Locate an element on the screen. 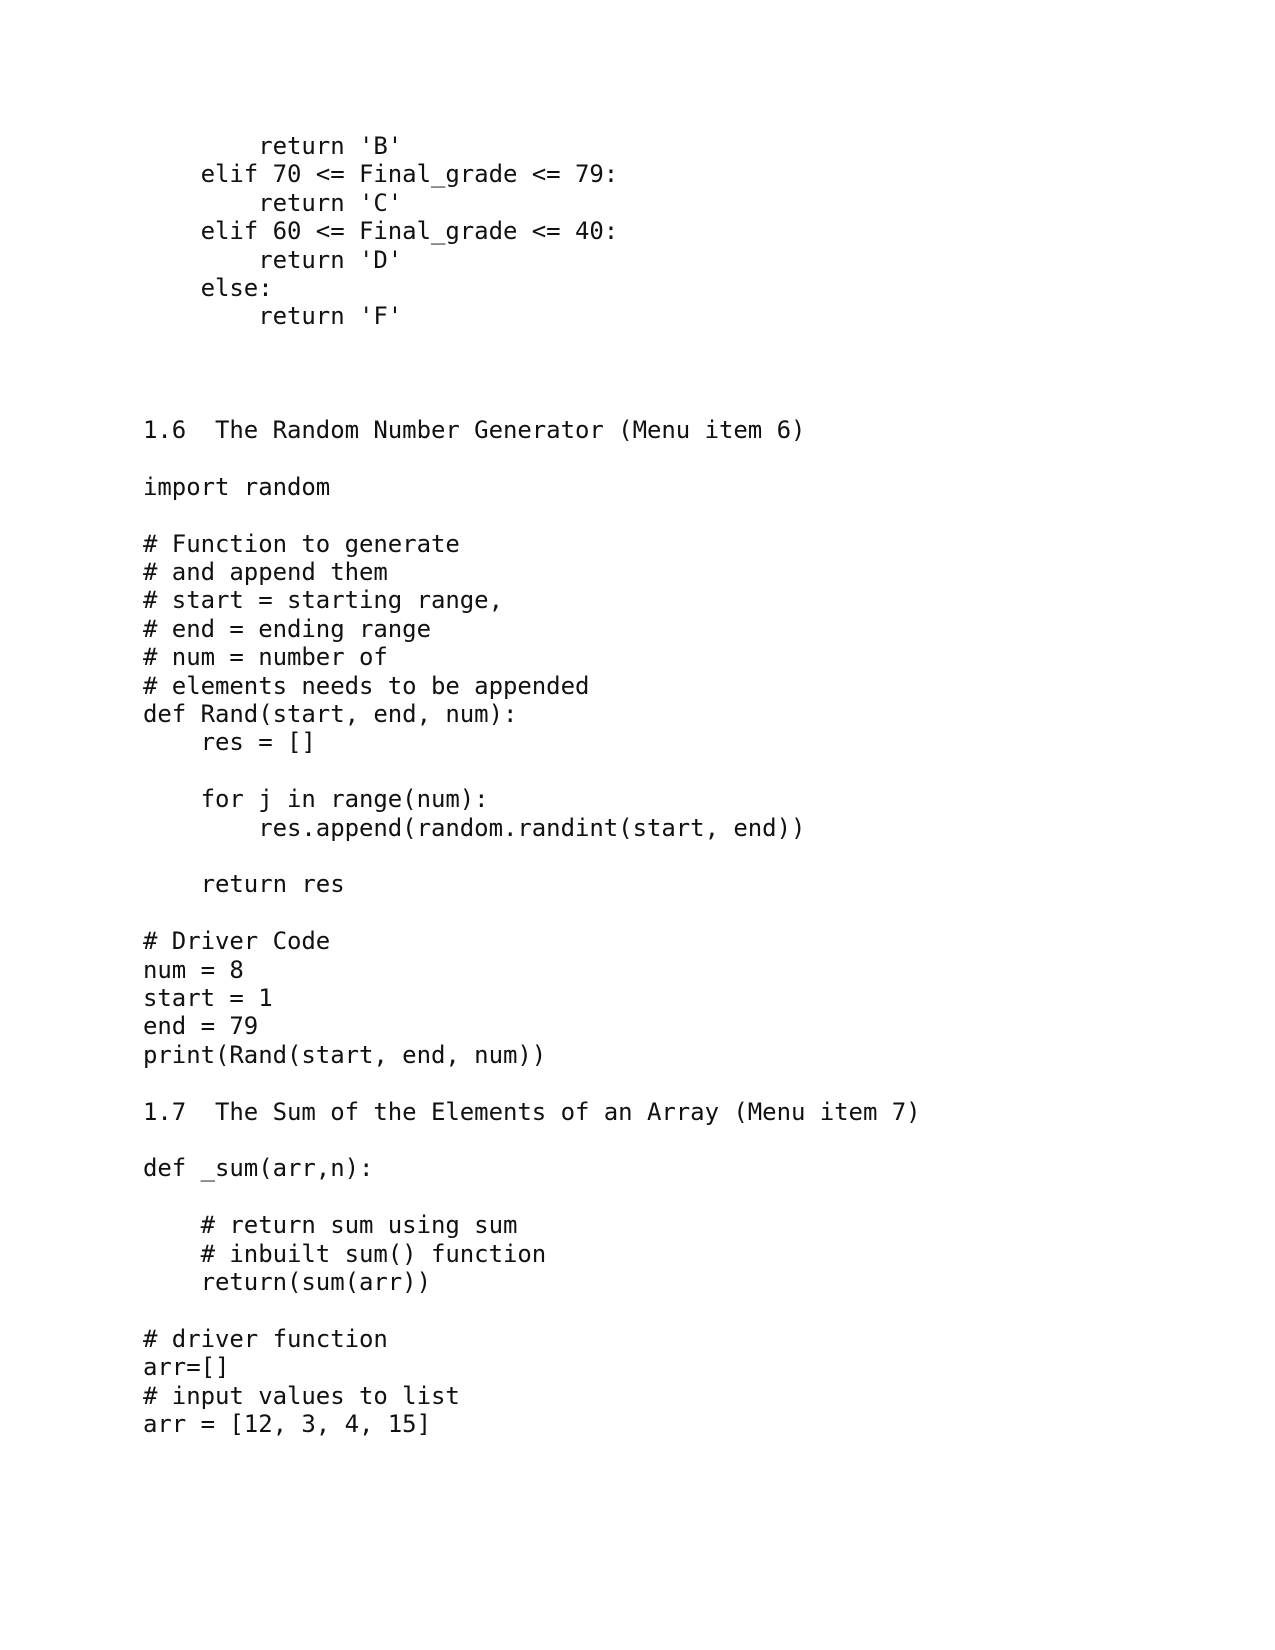 This screenshot has height=1650, width=1275. code-line: import random is located at coordinates (237, 486).